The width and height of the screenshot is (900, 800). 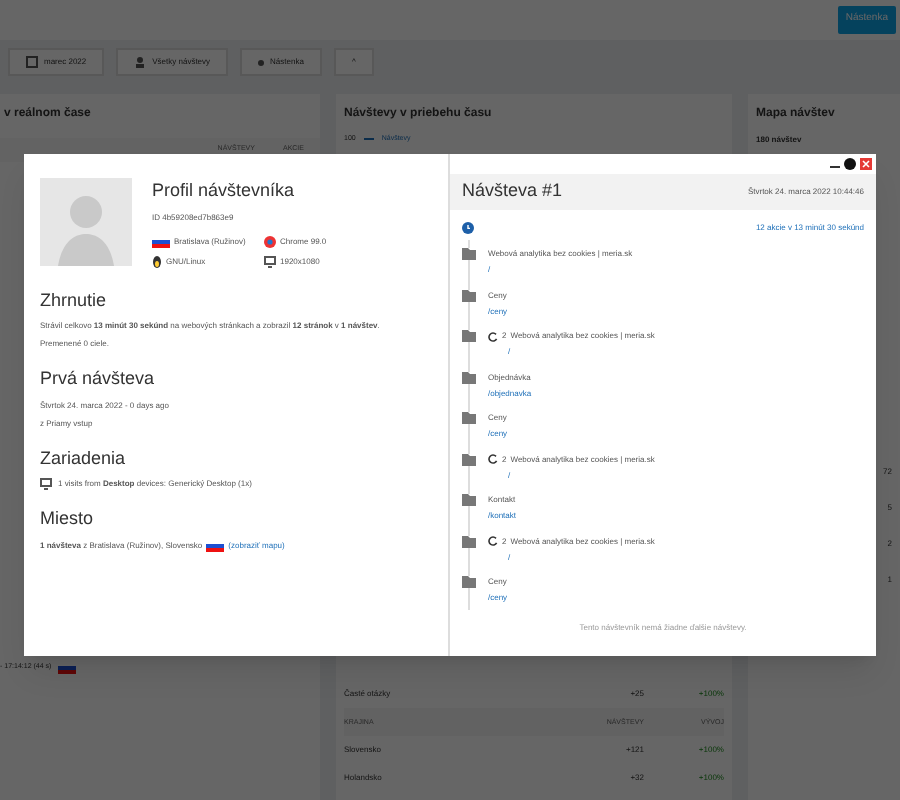 What do you see at coordinates (32, 62) in the screenshot?
I see `calendar-icon` at bounding box center [32, 62].